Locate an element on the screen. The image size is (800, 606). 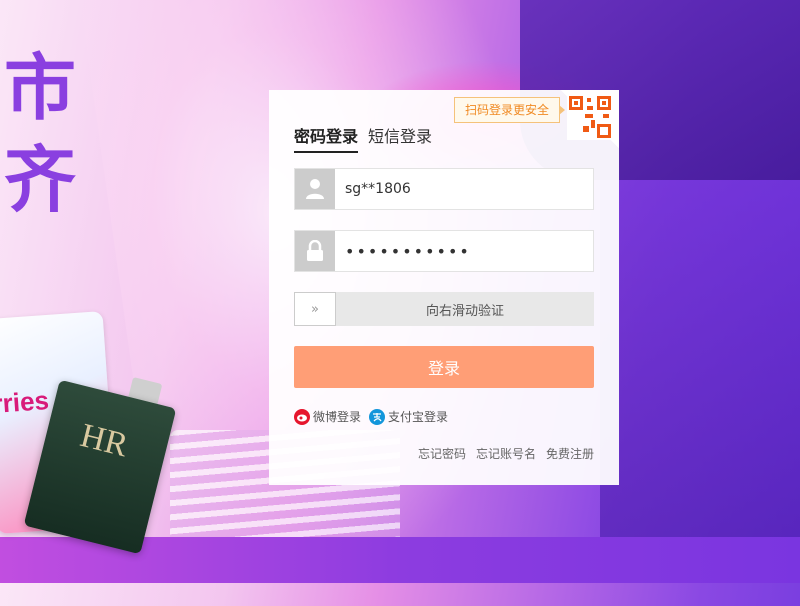
forgot-password-link: 忘记密码 is located at coordinates (442, 453).